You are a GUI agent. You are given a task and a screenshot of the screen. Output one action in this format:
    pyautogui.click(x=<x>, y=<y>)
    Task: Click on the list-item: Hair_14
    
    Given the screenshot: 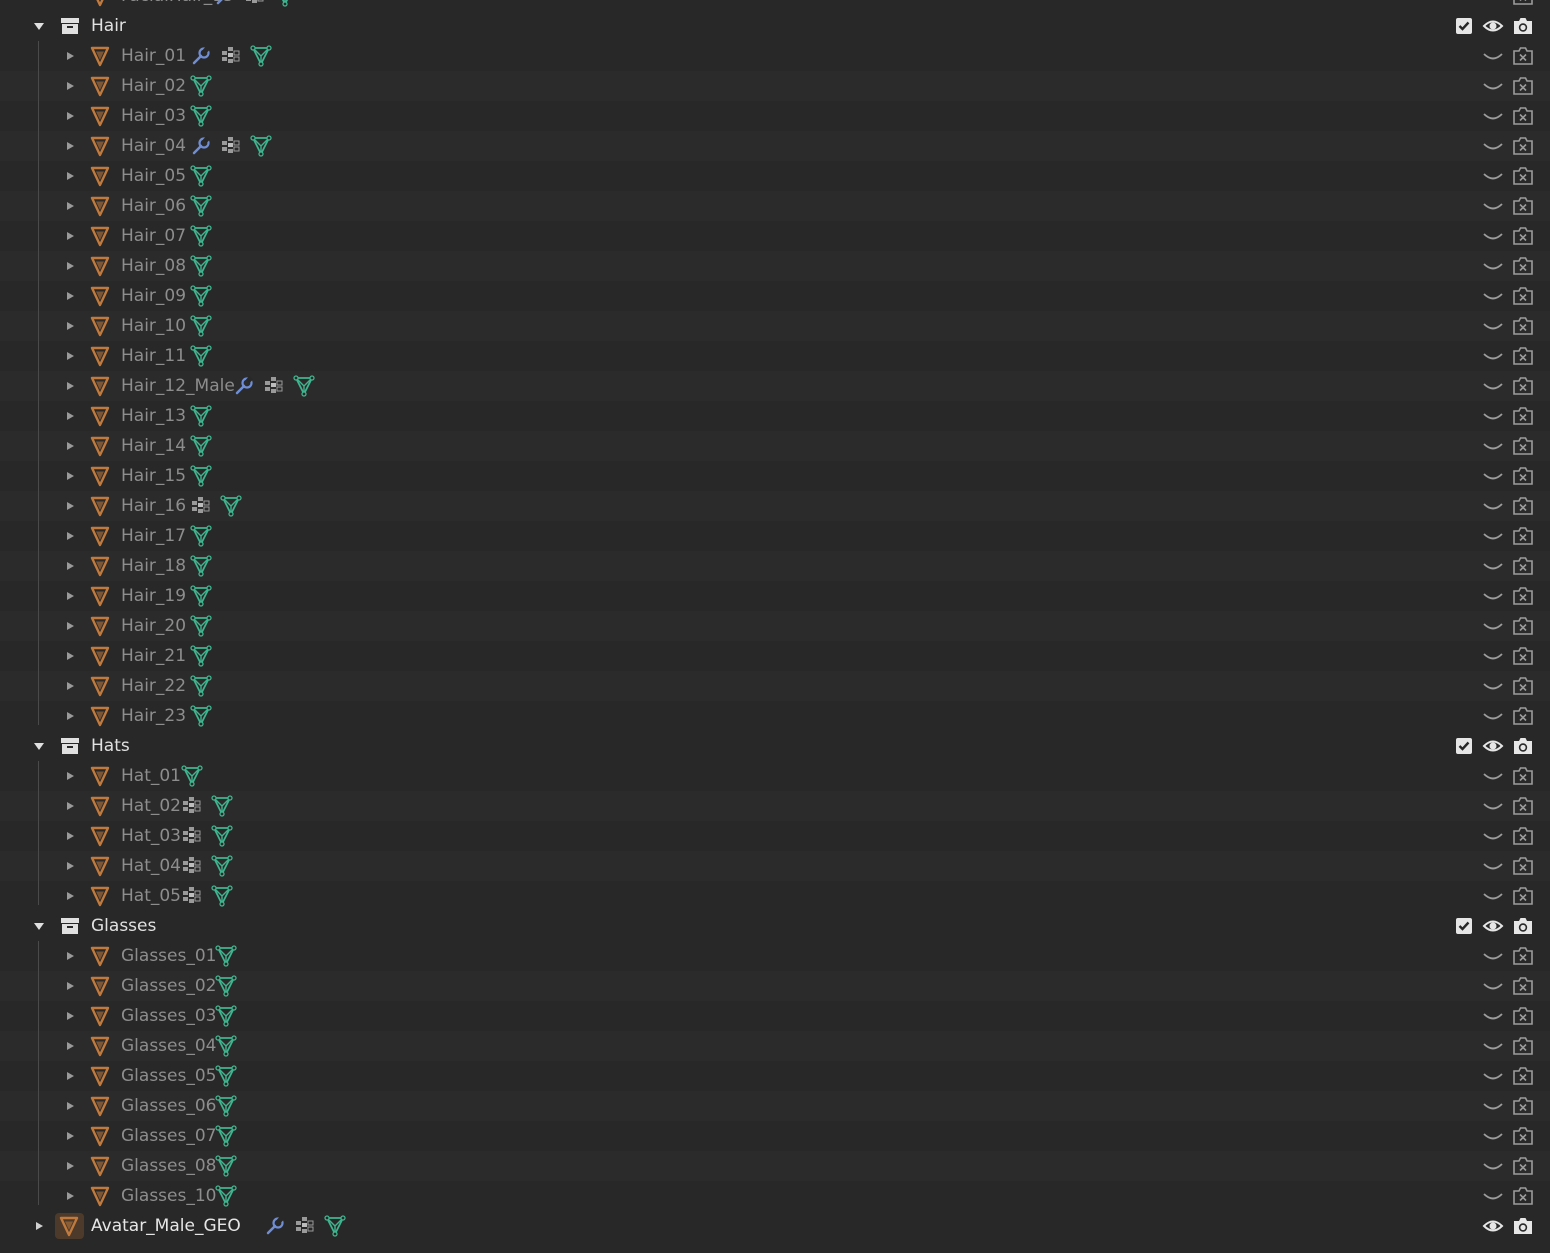 What is the action you would take?
    pyautogui.click(x=775, y=446)
    